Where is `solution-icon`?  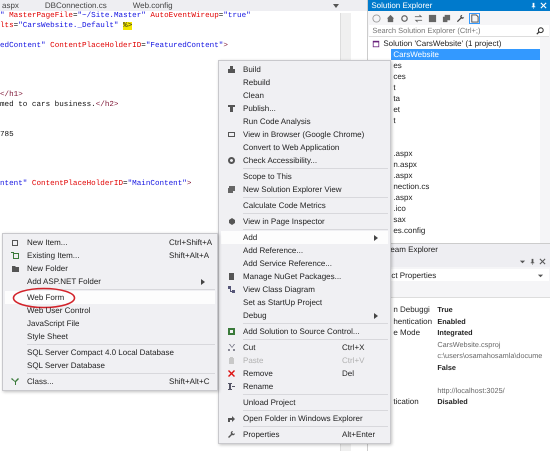 solution-icon is located at coordinates (376, 44).